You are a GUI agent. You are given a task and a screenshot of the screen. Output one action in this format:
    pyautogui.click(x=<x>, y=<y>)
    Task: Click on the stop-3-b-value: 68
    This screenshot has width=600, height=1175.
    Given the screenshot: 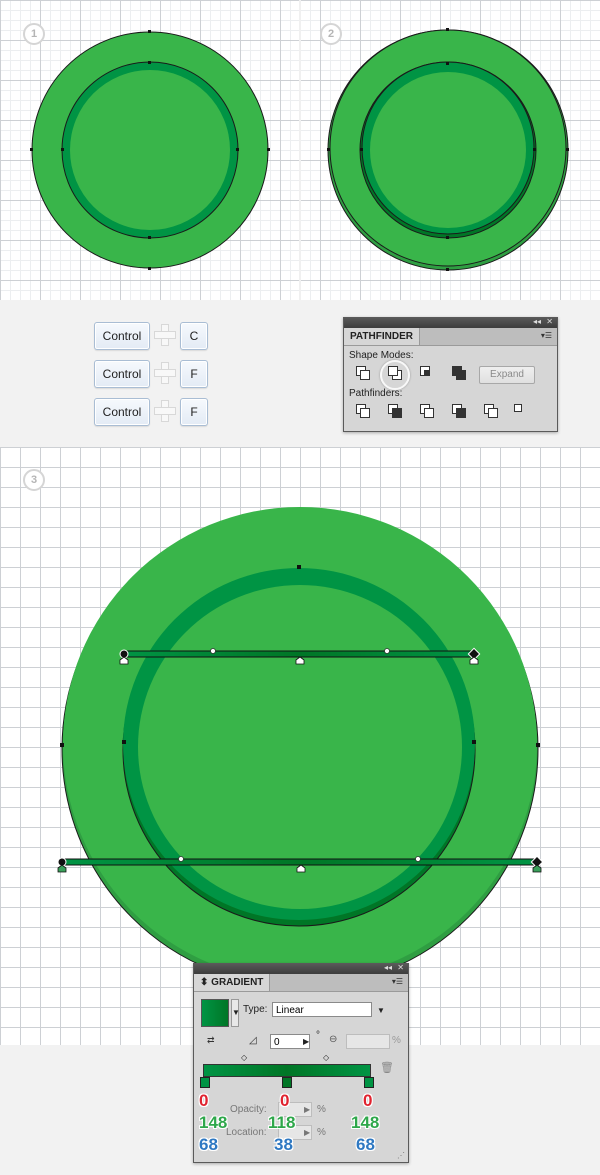 What is the action you would take?
    pyautogui.click(x=365, y=1144)
    